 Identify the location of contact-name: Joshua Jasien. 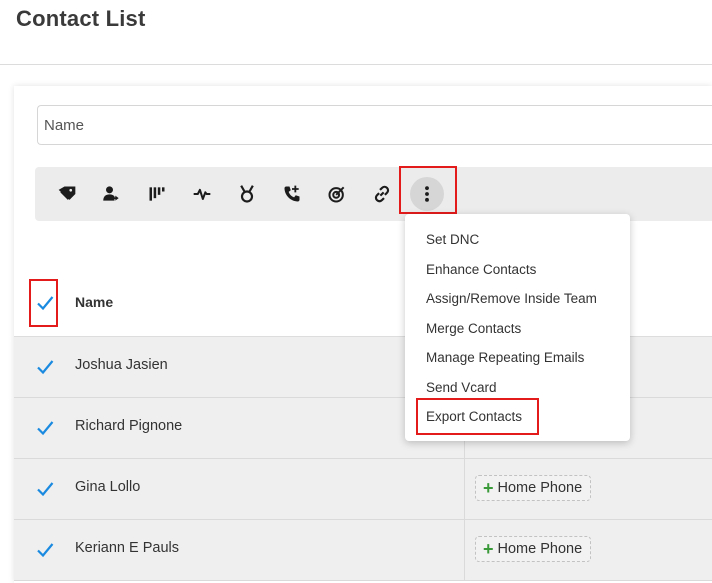
(121, 365).